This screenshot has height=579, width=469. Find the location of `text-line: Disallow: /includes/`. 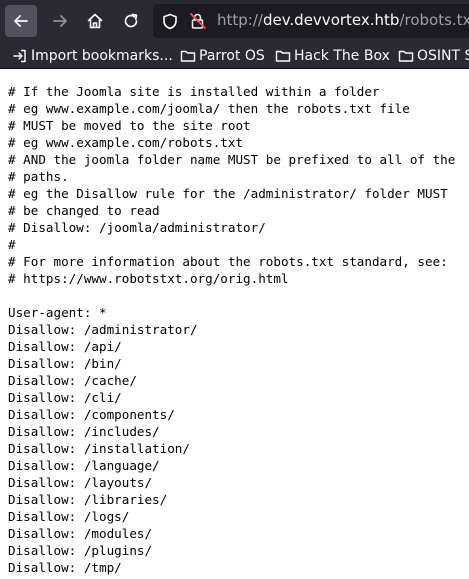

text-line: Disallow: /includes/ is located at coordinates (84, 431).